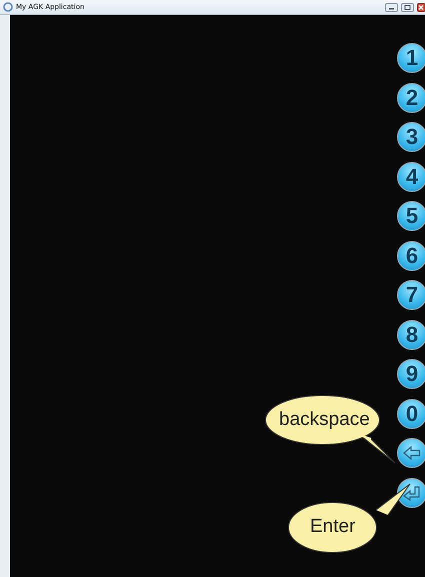 The image size is (425, 577). What do you see at coordinates (324, 420) in the screenshot?
I see `callout-label: backspace` at bounding box center [324, 420].